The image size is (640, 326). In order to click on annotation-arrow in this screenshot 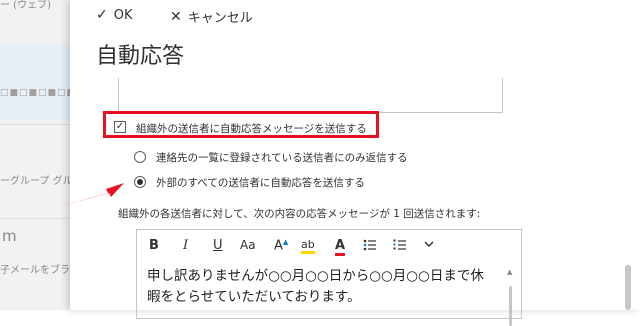, I will do `click(90, 195)`.